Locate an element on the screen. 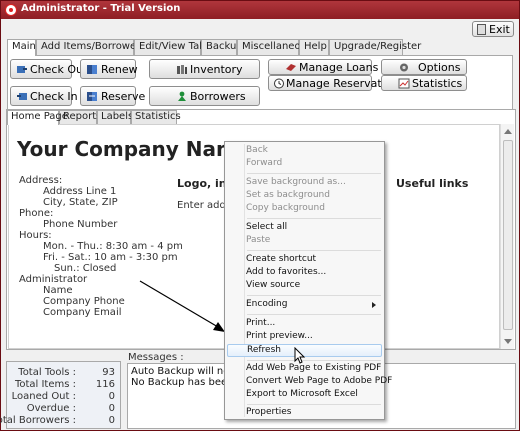  check-out-icon is located at coordinates (22, 69).